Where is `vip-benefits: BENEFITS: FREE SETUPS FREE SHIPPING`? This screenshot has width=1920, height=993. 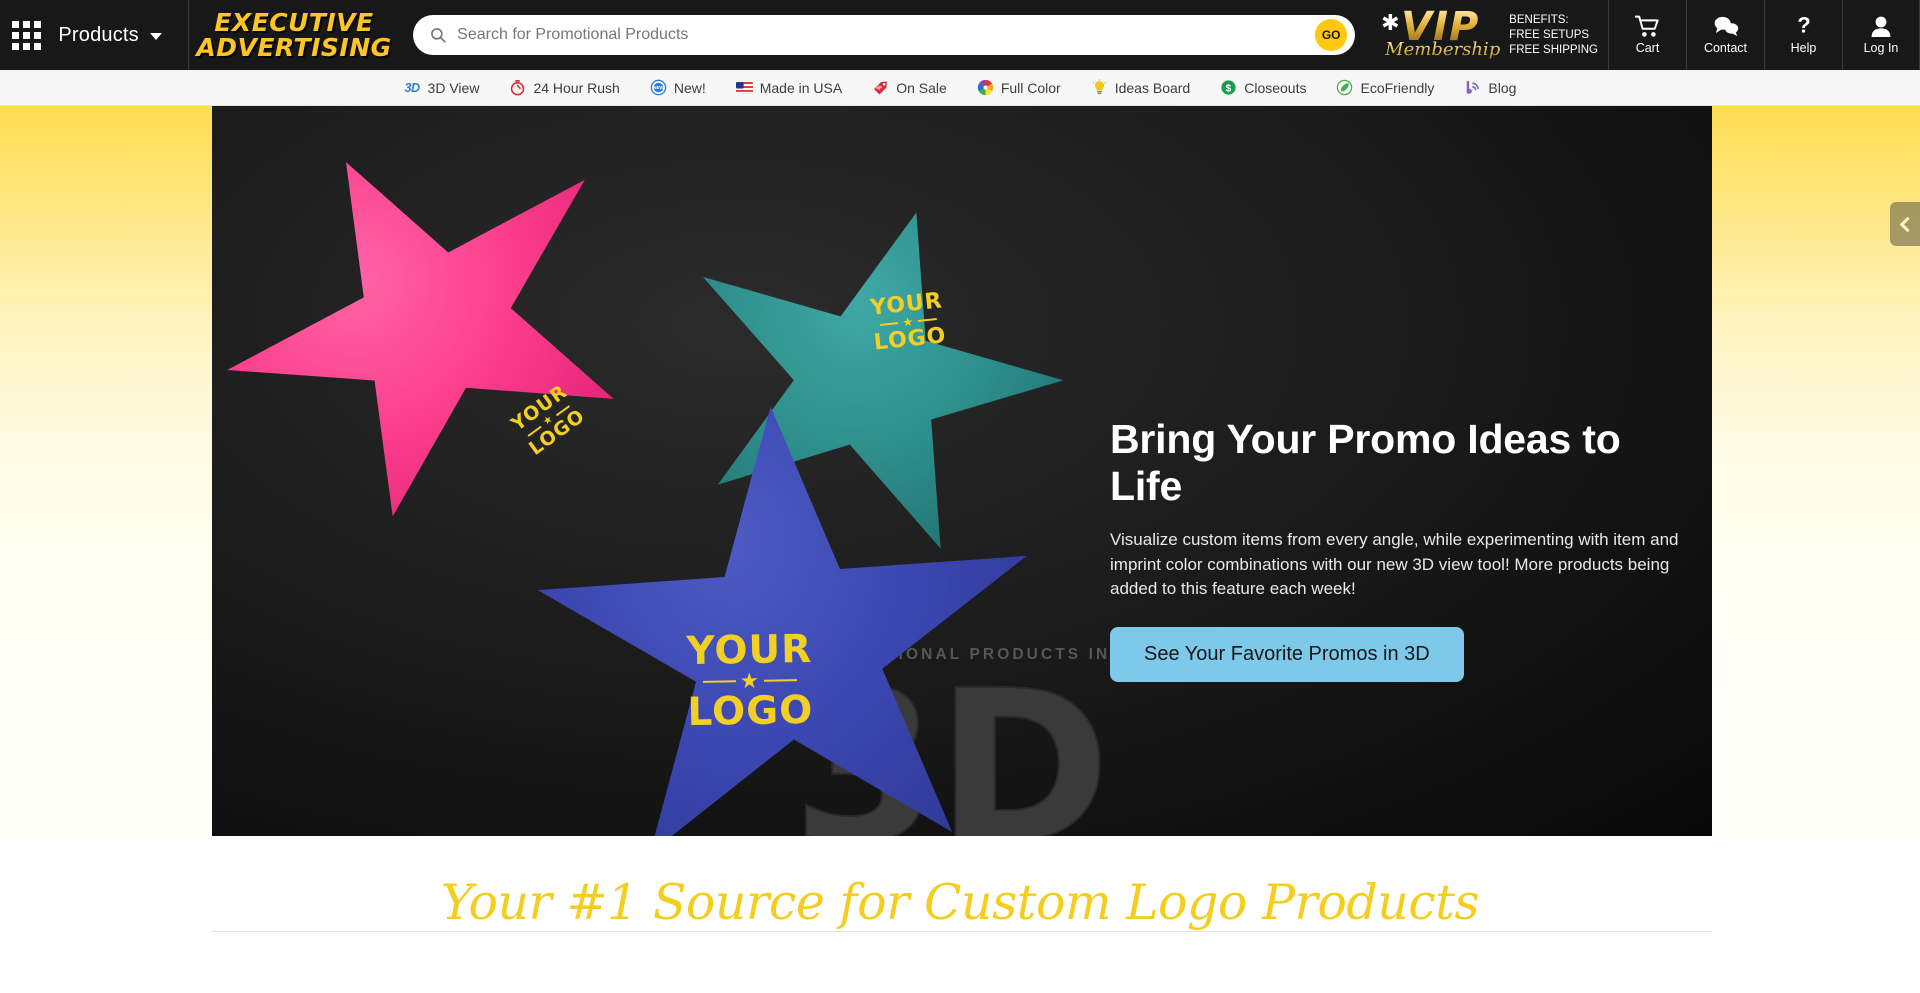
vip-benefits: BENEFITS: FREE SETUPS FREE SHIPPING is located at coordinates (1552, 35).